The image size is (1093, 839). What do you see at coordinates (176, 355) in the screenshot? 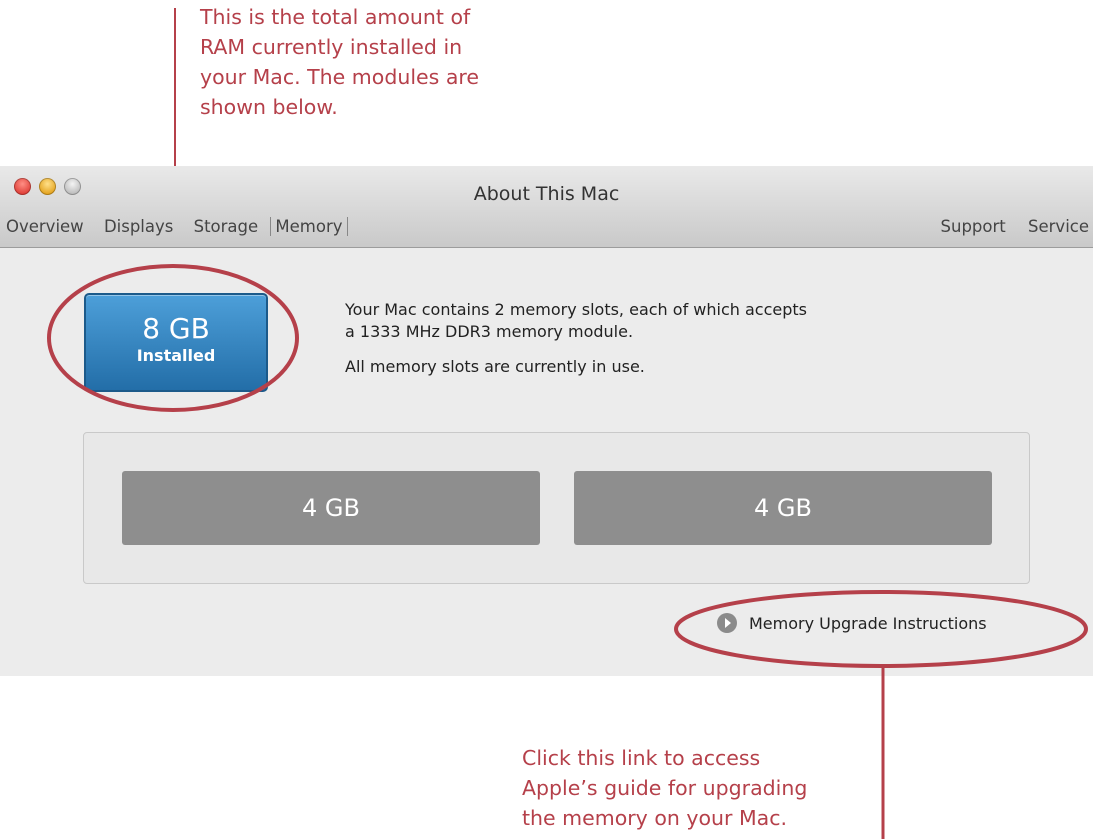
I see `installed-label: Installed` at bounding box center [176, 355].